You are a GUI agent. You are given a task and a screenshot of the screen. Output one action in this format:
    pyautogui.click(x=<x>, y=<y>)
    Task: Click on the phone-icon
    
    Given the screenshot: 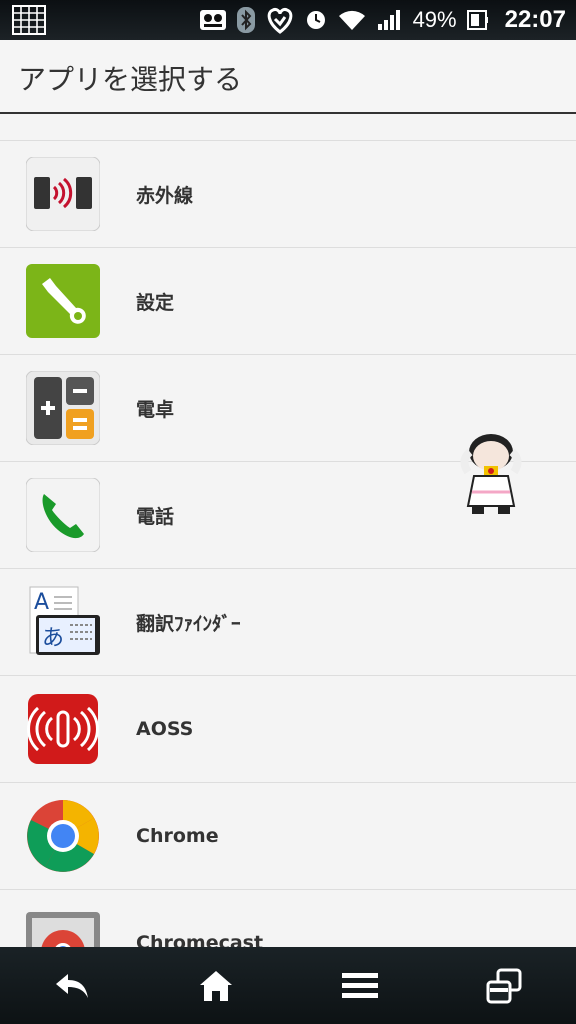 What is the action you would take?
    pyautogui.click(x=63, y=515)
    